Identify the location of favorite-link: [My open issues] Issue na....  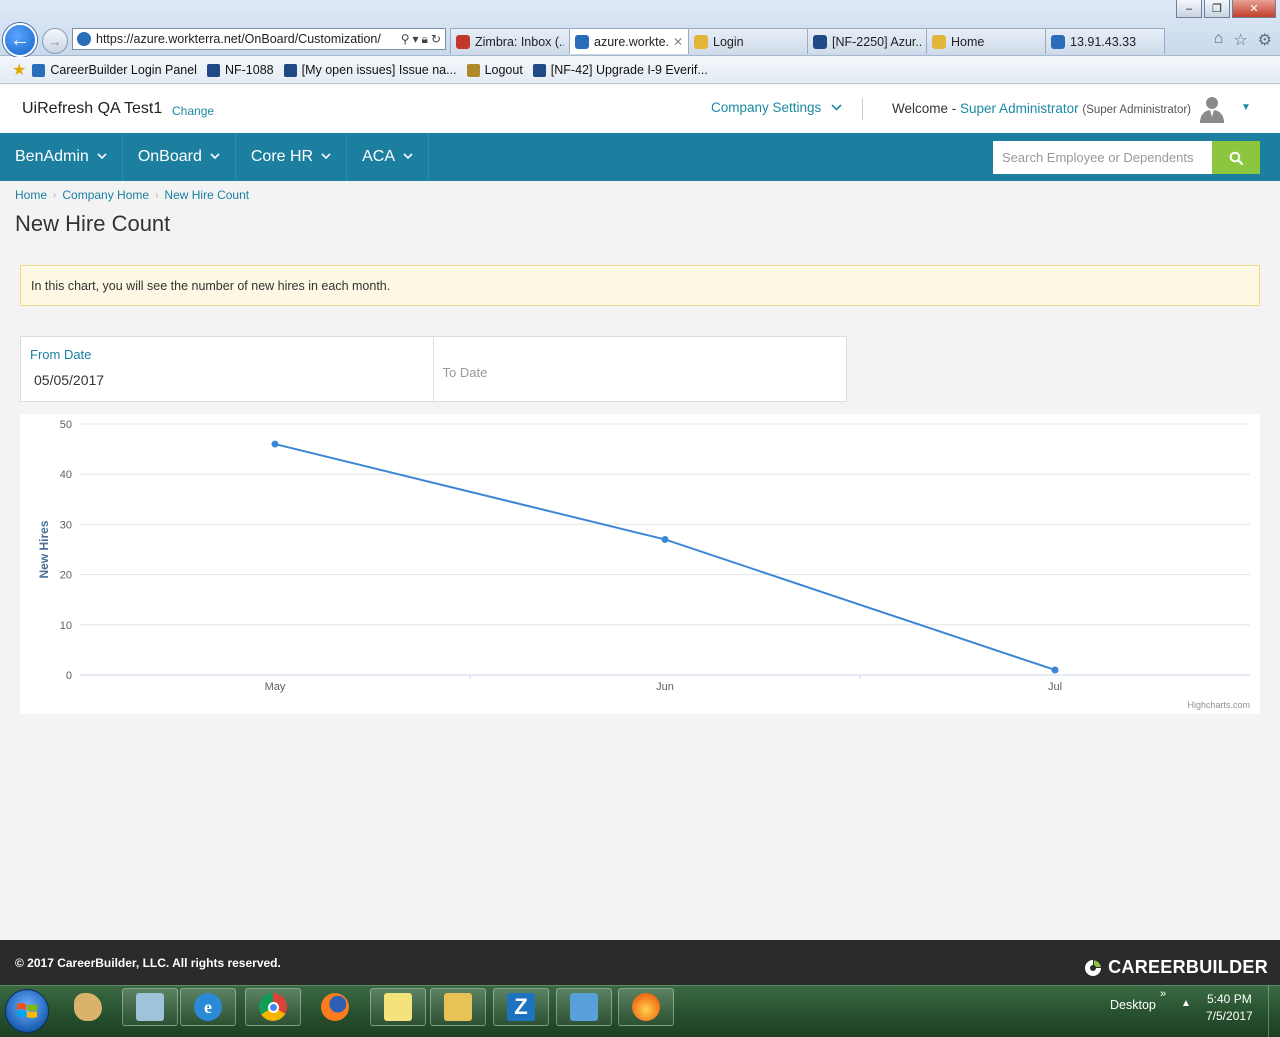
(370, 70).